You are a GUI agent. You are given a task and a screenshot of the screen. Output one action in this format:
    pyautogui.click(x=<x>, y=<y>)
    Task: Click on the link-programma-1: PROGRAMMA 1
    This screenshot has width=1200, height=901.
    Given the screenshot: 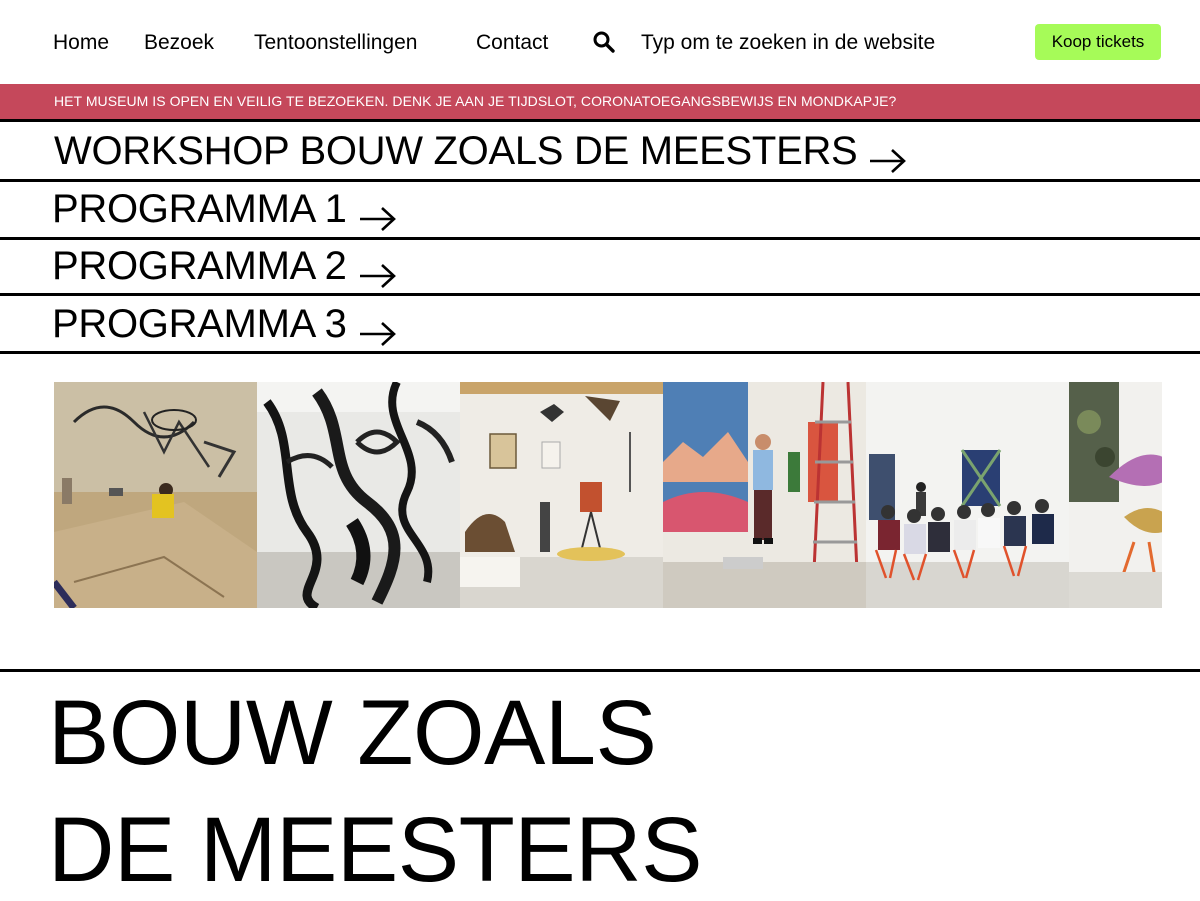 What is the action you would take?
    pyautogui.click(x=600, y=209)
    